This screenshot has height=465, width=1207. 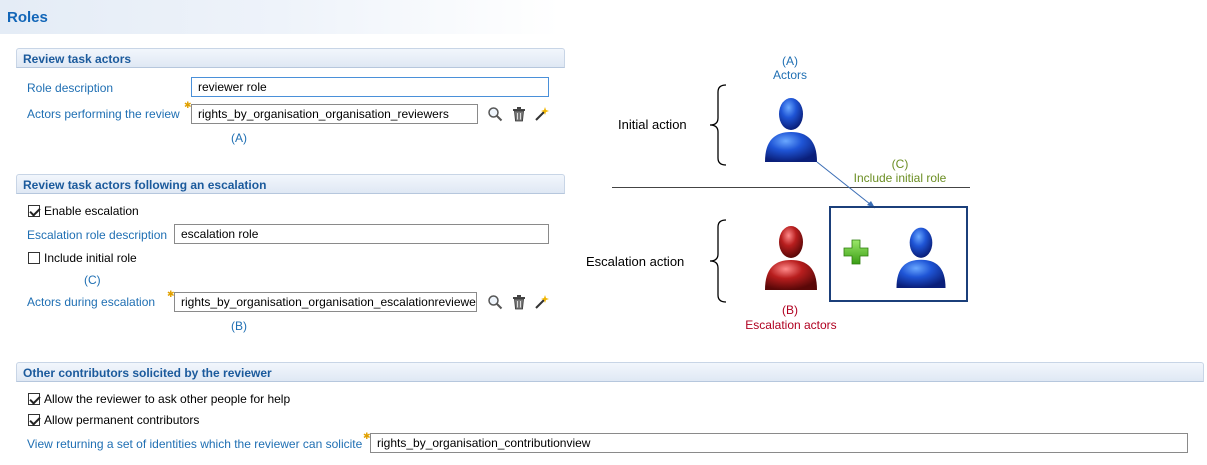 What do you see at coordinates (290, 58) in the screenshot?
I see `section-review-task-actors: Review task actors` at bounding box center [290, 58].